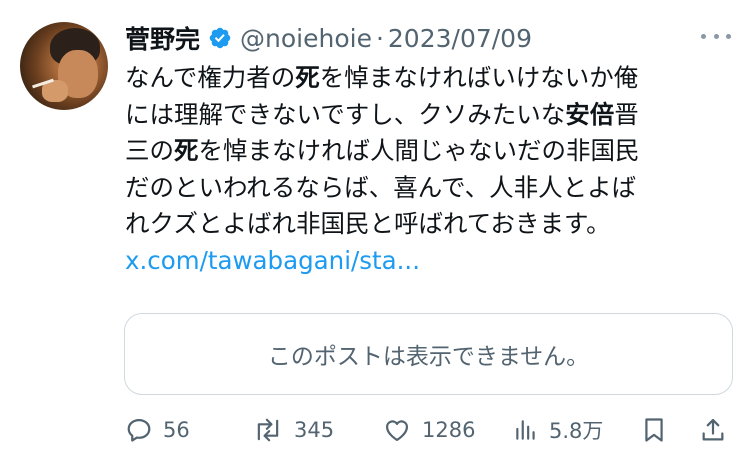 The image size is (750, 460). Describe the element at coordinates (64, 66) in the screenshot. I see `author-avatar` at that location.